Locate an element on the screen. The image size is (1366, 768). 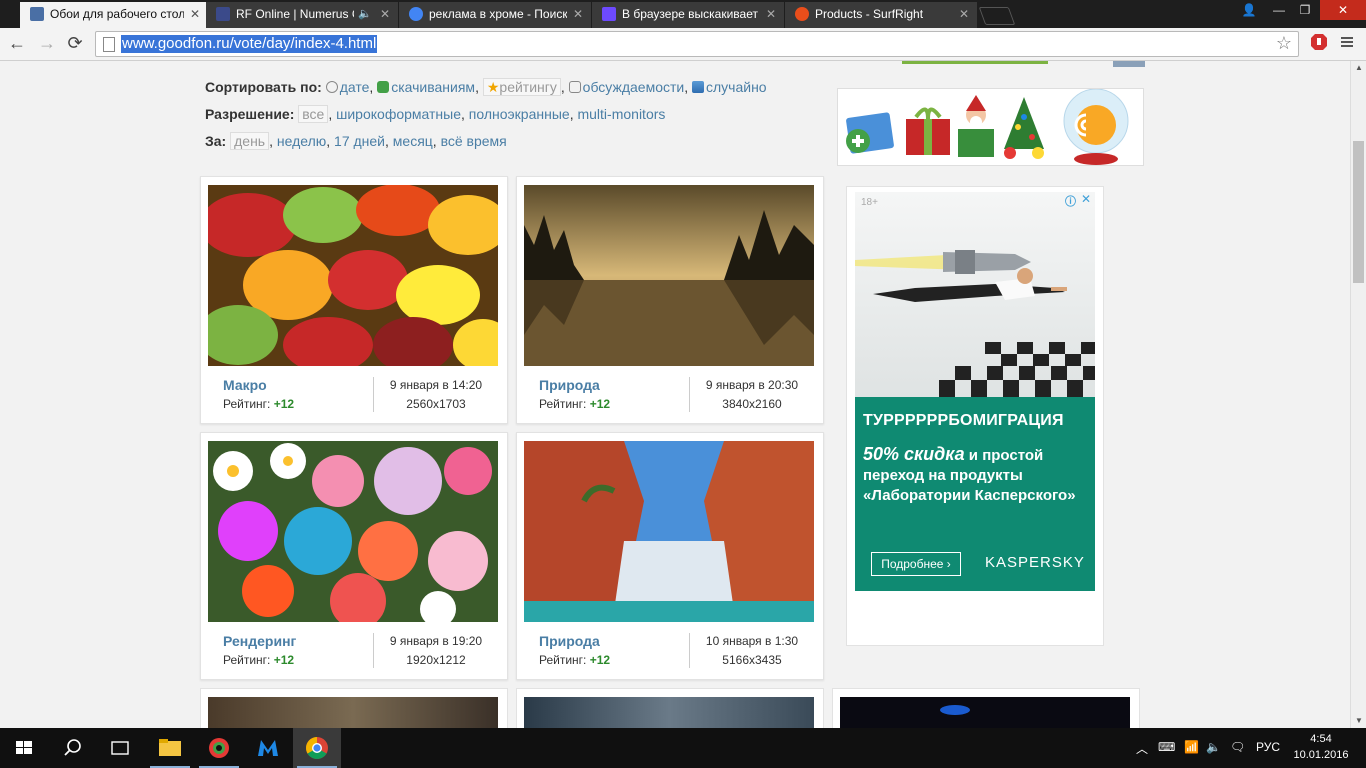
wallpaper-thumbnail-canyon-waterfall is located at coordinates (669, 531).